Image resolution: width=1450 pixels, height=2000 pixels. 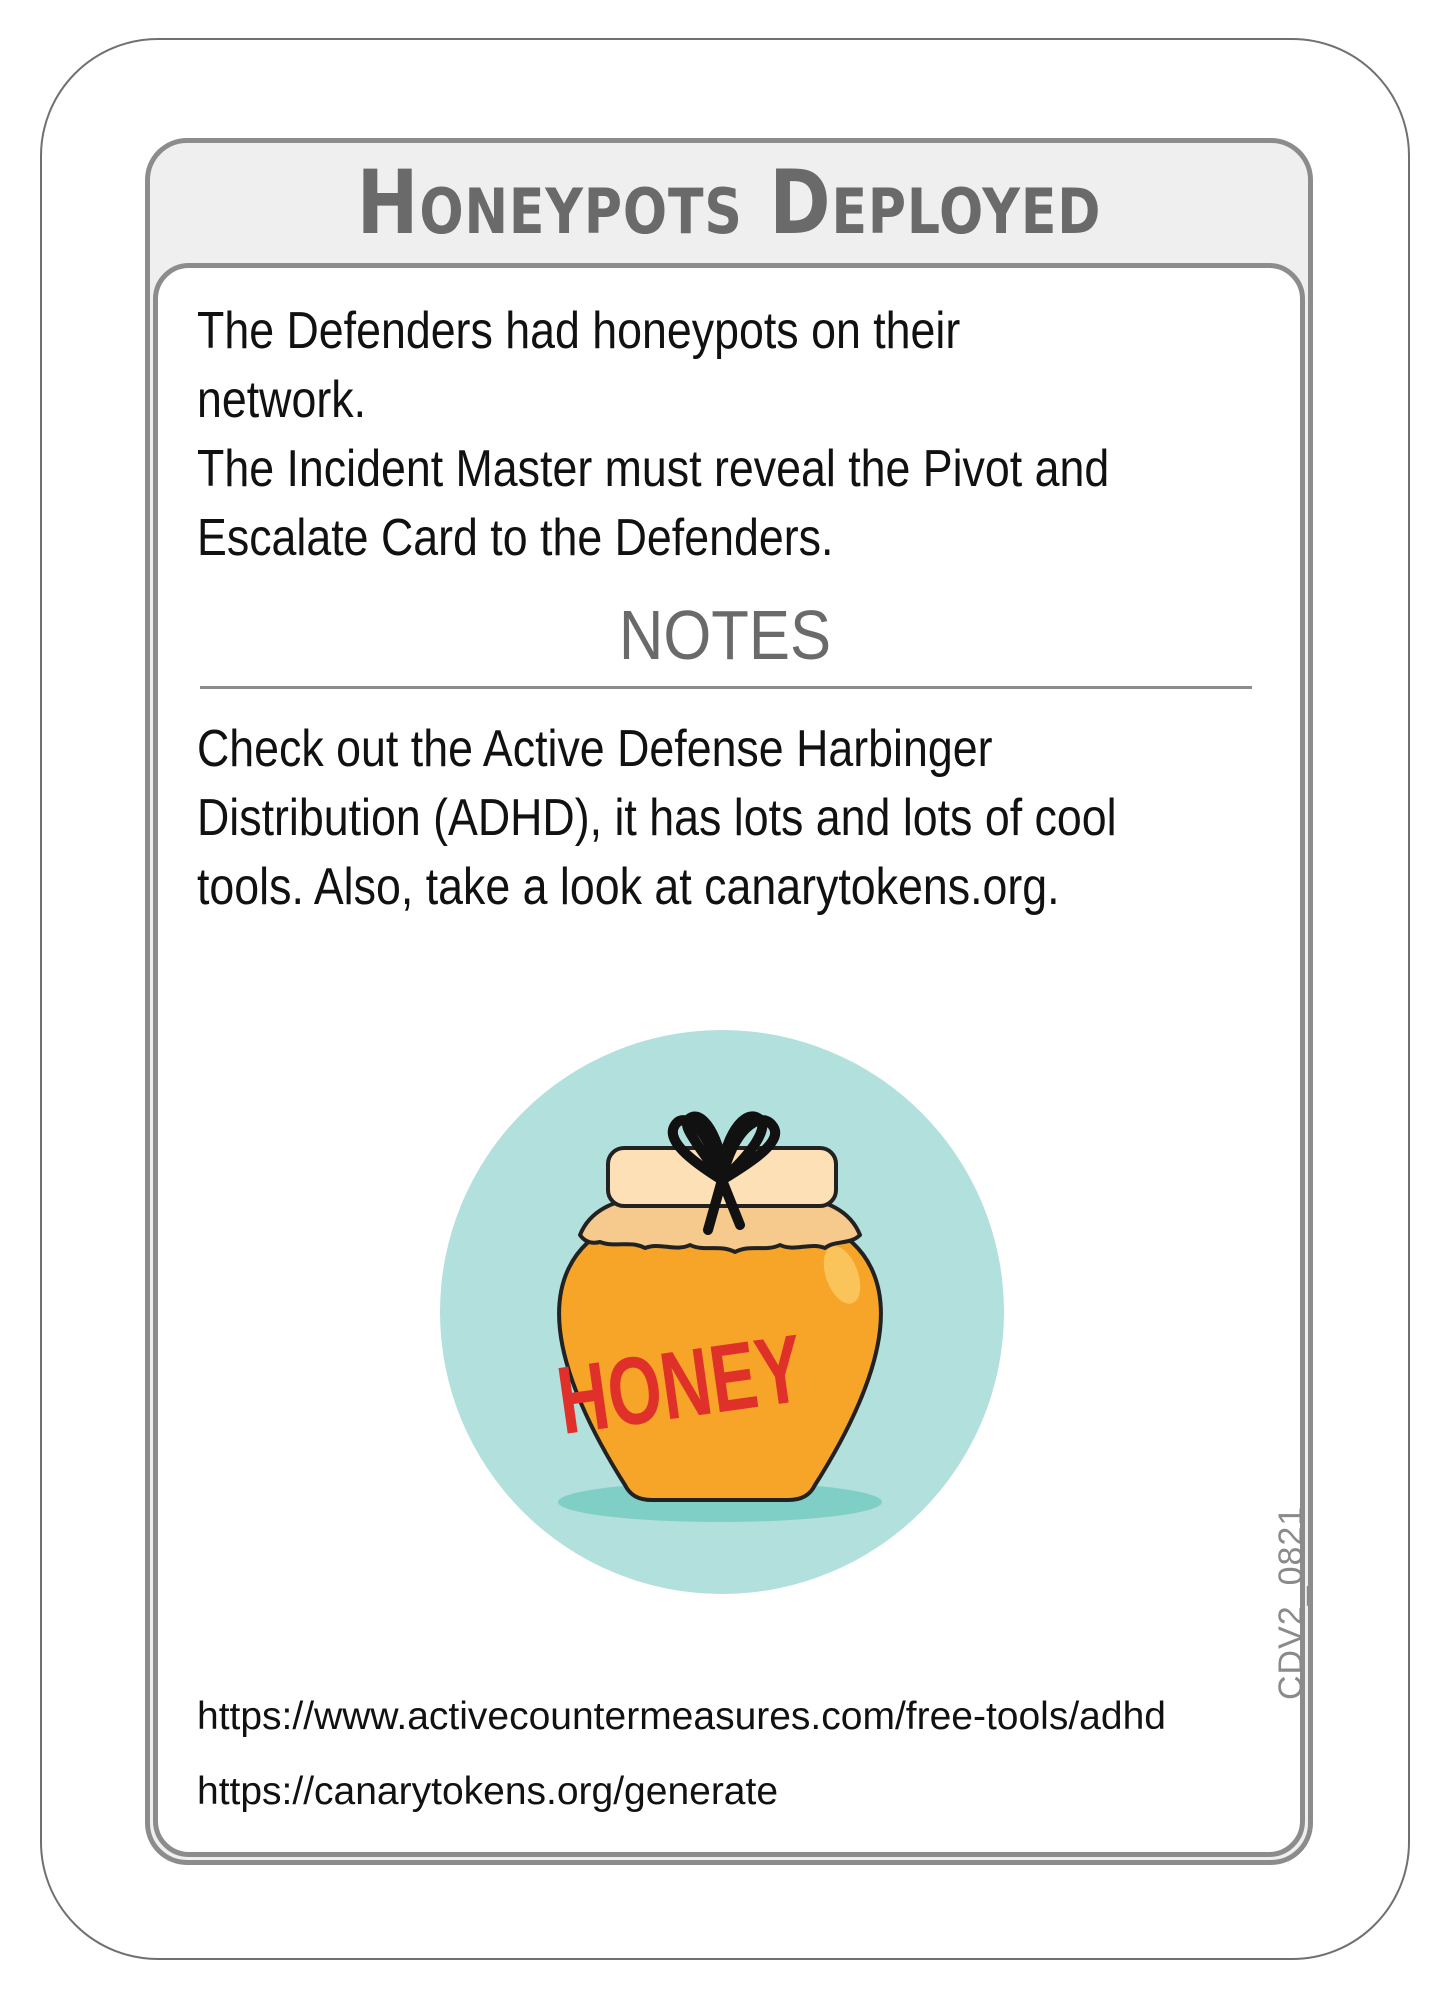 What do you see at coordinates (729, 202) in the screenshot?
I see `card-title: Honeypots Deployed` at bounding box center [729, 202].